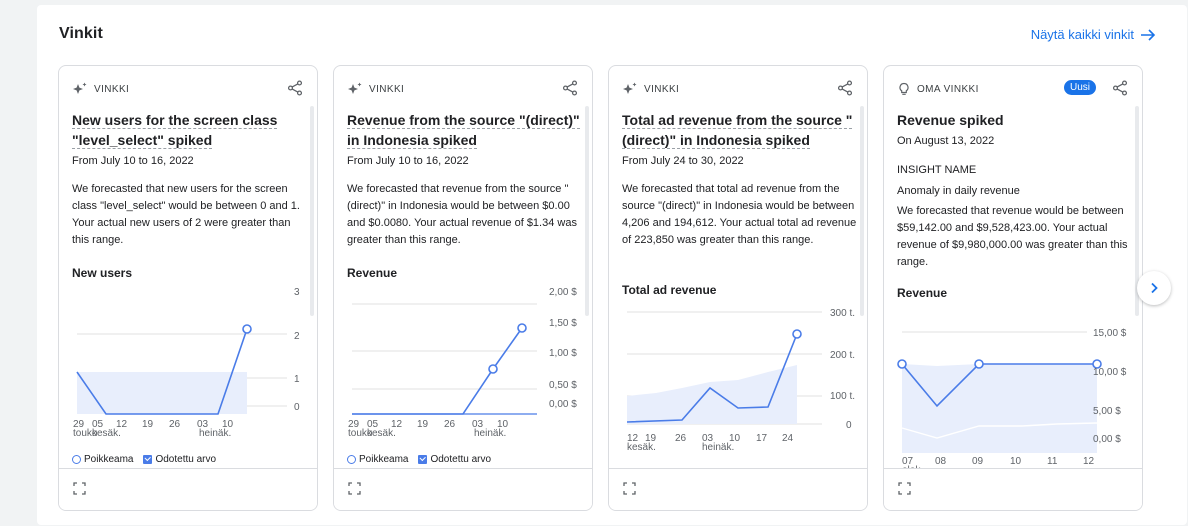  I want to click on view-all-label: Näytä kaikki vinkit, so click(1082, 34).